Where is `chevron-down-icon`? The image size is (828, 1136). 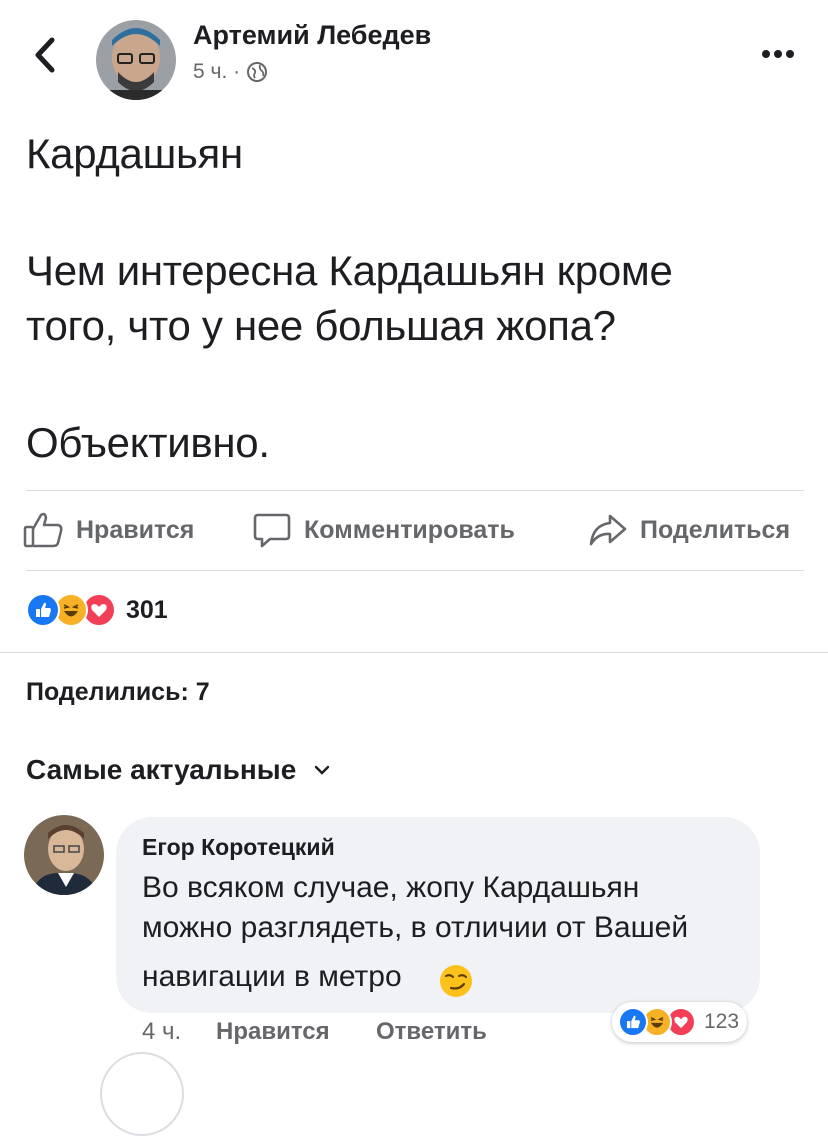
chevron-down-icon is located at coordinates (322, 770).